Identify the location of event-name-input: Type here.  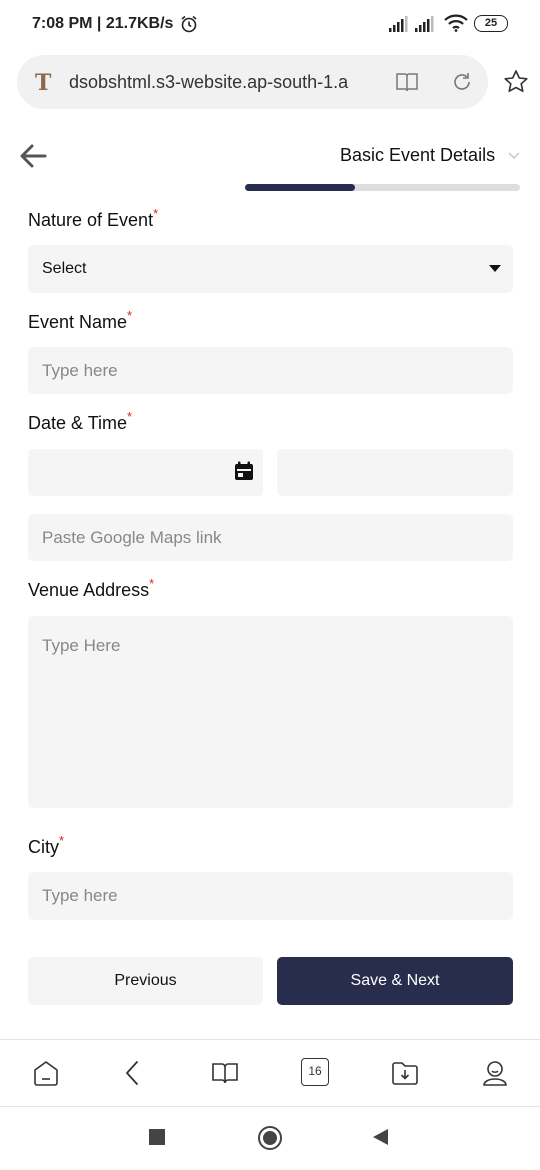
(270, 370).